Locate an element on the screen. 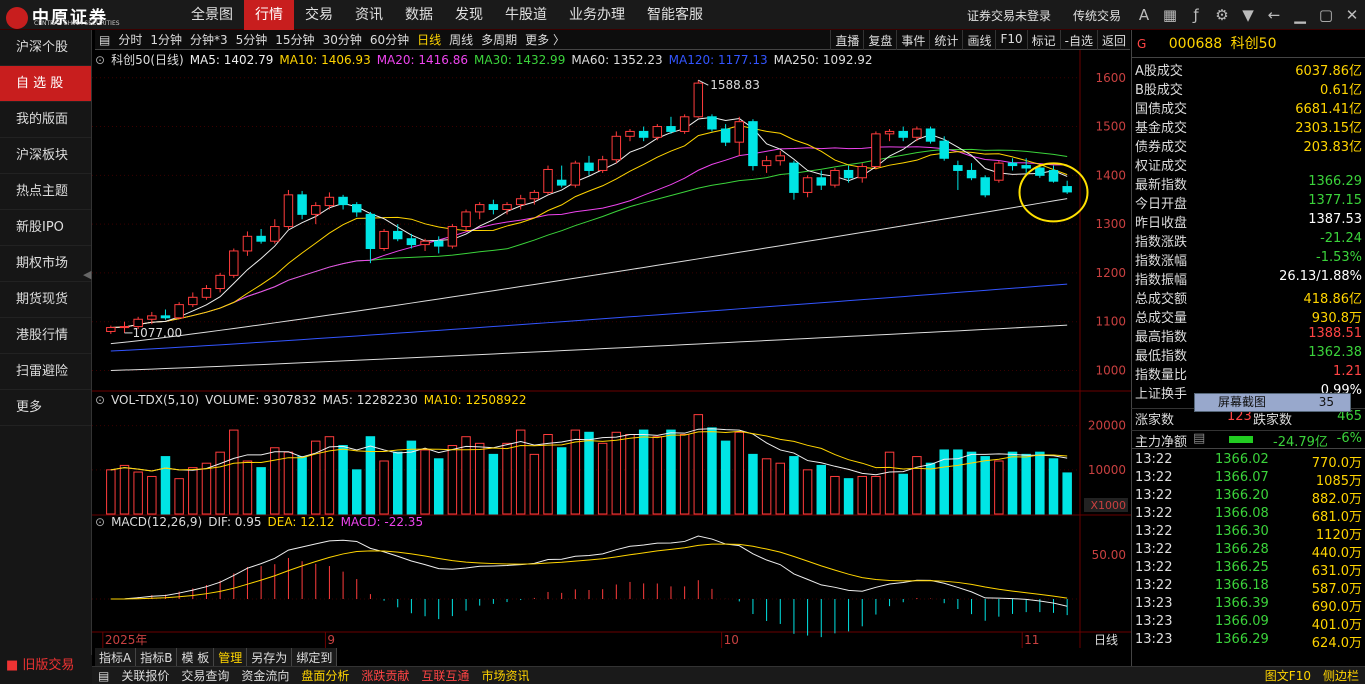 This screenshot has width=1365, height=684. maximize-icon: ▢ is located at coordinates (1326, 15).